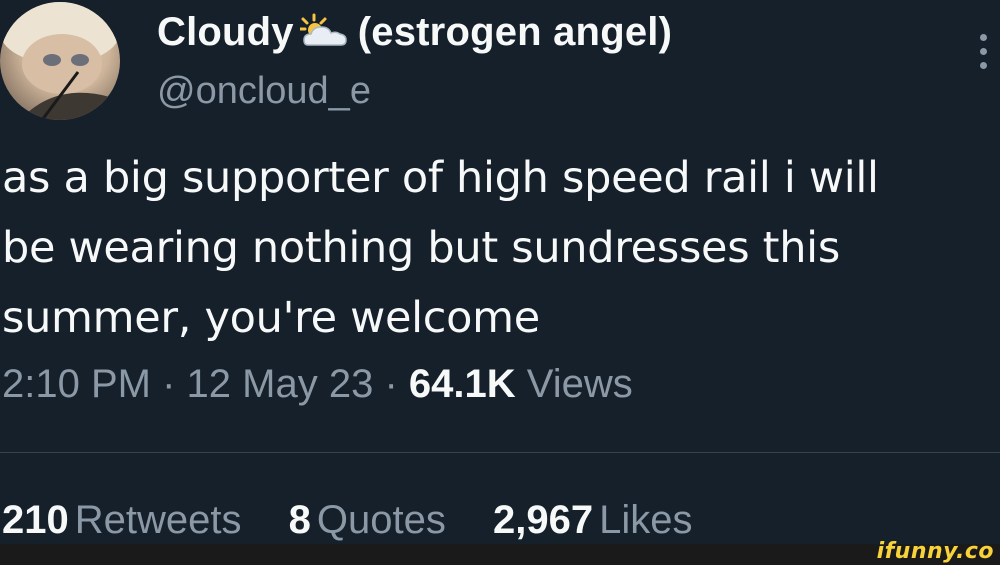  What do you see at coordinates (264, 91) in the screenshot?
I see `author-handle: @oncloud_e` at bounding box center [264, 91].